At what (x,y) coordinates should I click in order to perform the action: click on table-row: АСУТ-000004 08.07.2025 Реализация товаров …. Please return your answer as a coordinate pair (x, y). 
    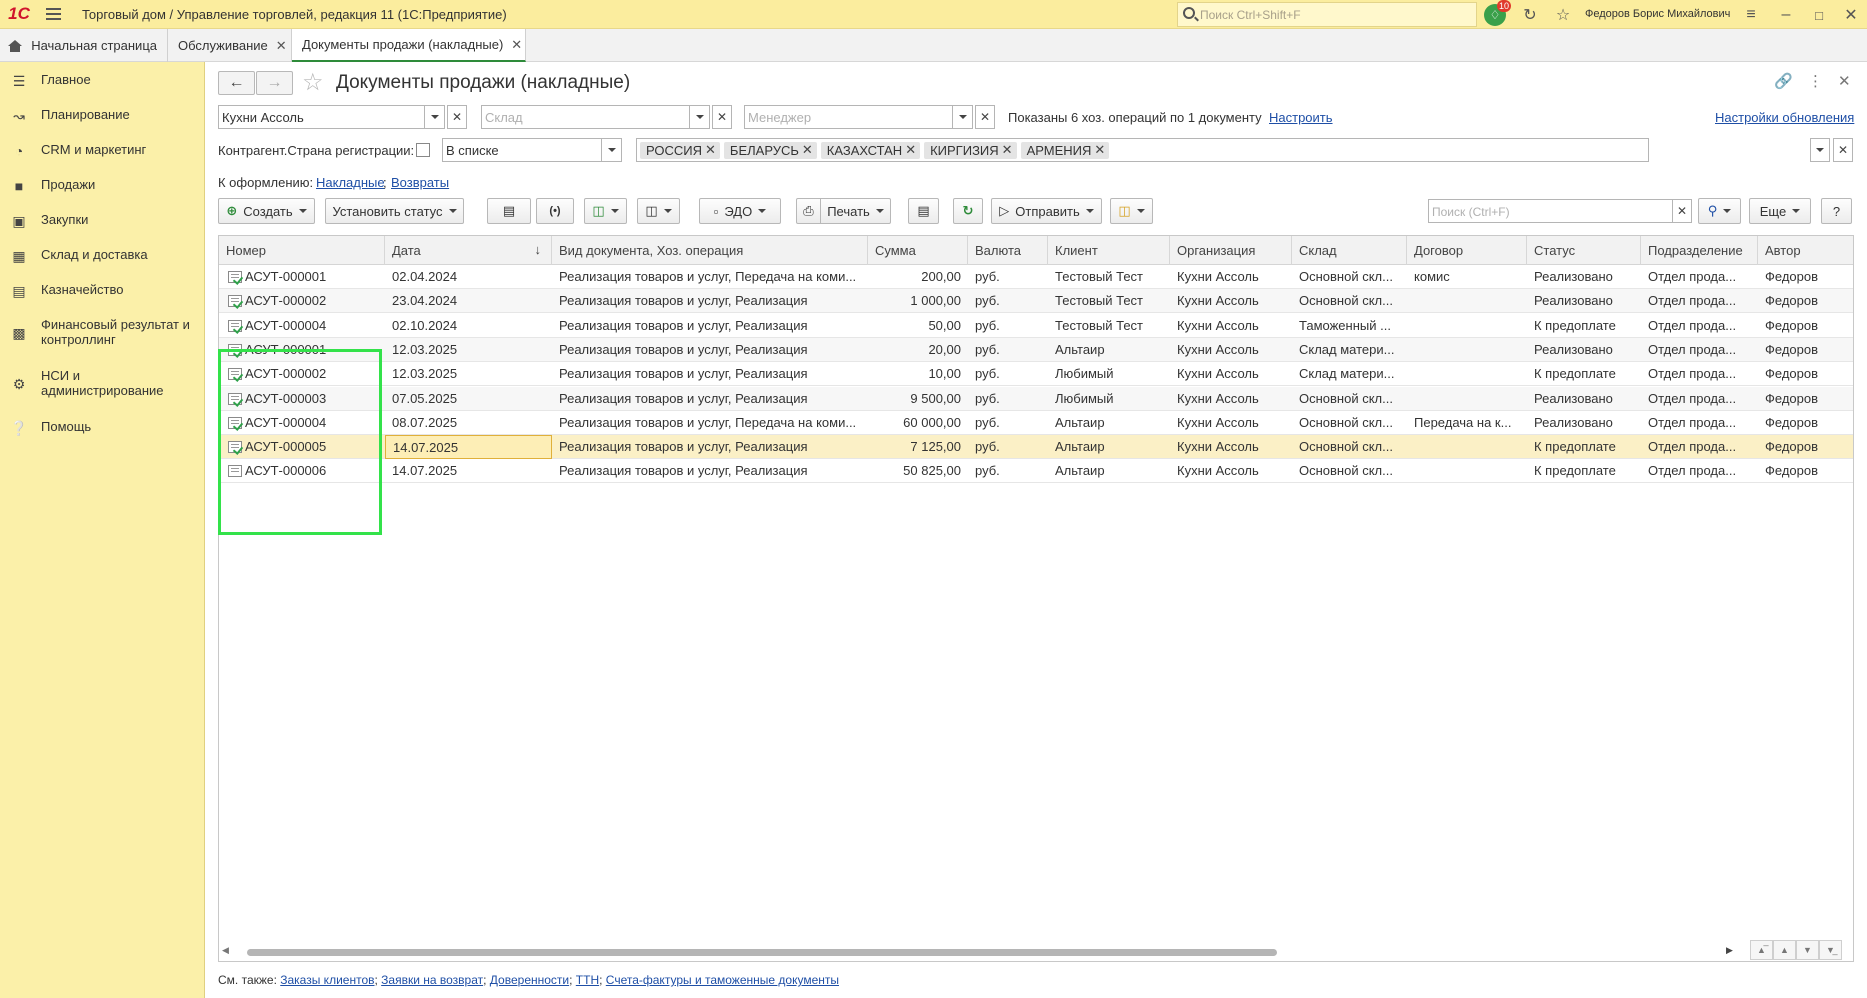
    Looking at the image, I should click on (1036, 423).